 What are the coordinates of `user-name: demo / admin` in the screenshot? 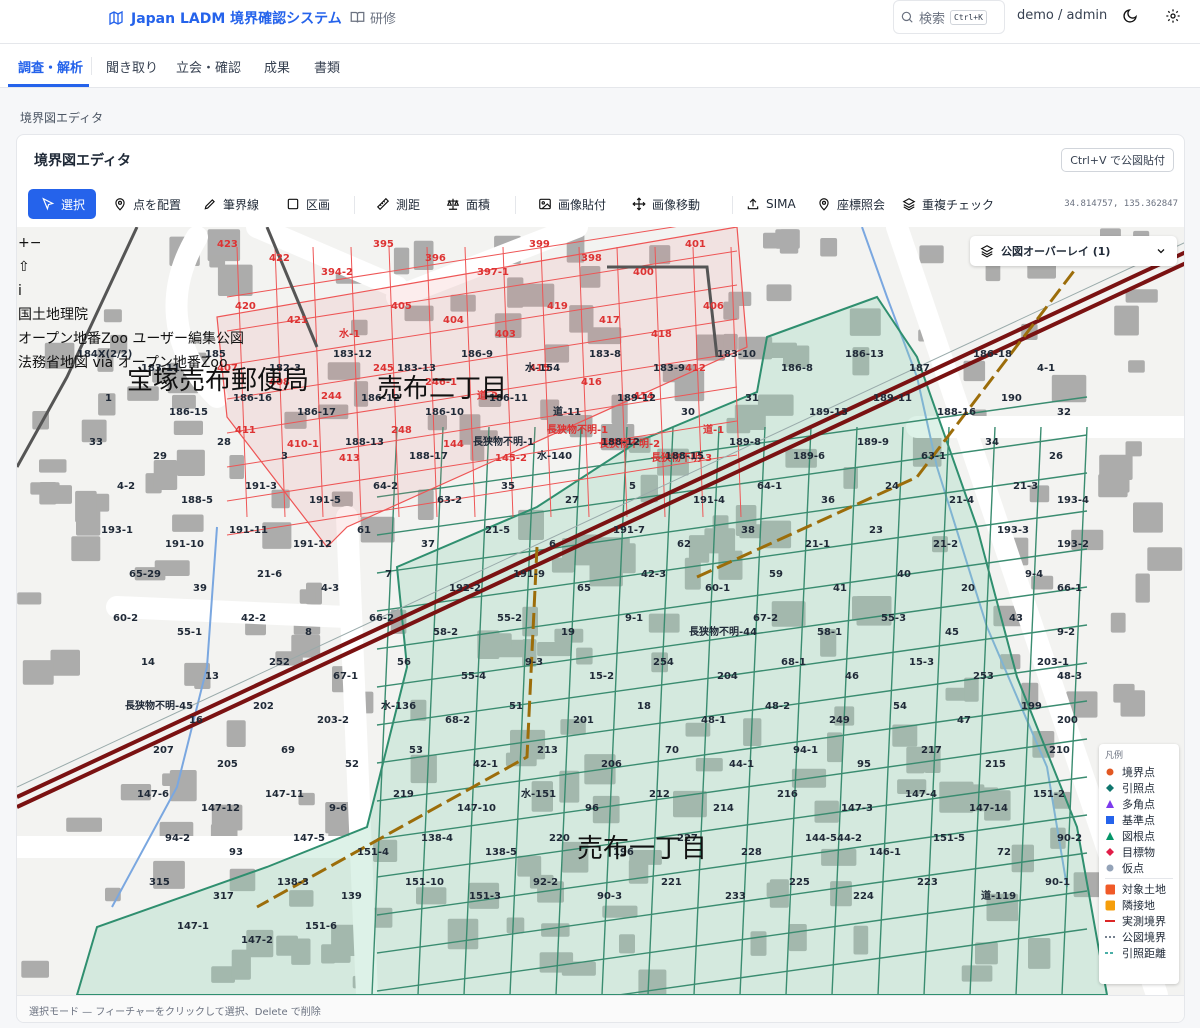 It's located at (1062, 15).